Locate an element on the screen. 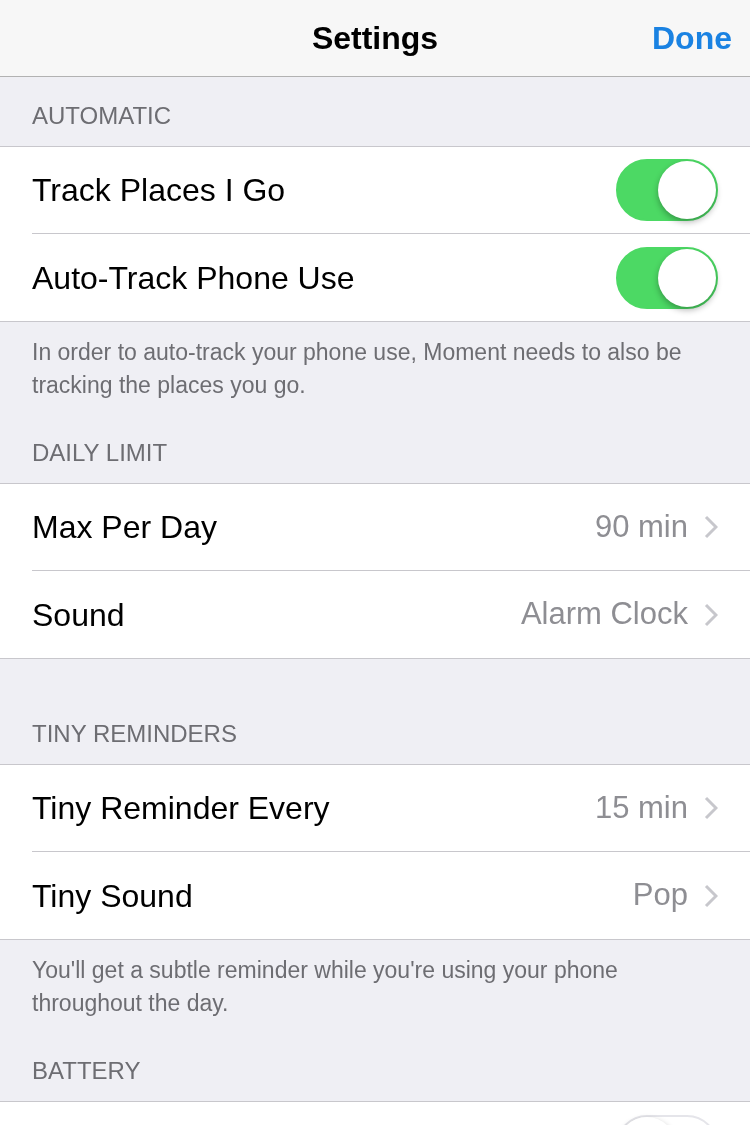 The width and height of the screenshot is (750, 1125). row-label: Auto-Track Phone Use is located at coordinates (193, 278).